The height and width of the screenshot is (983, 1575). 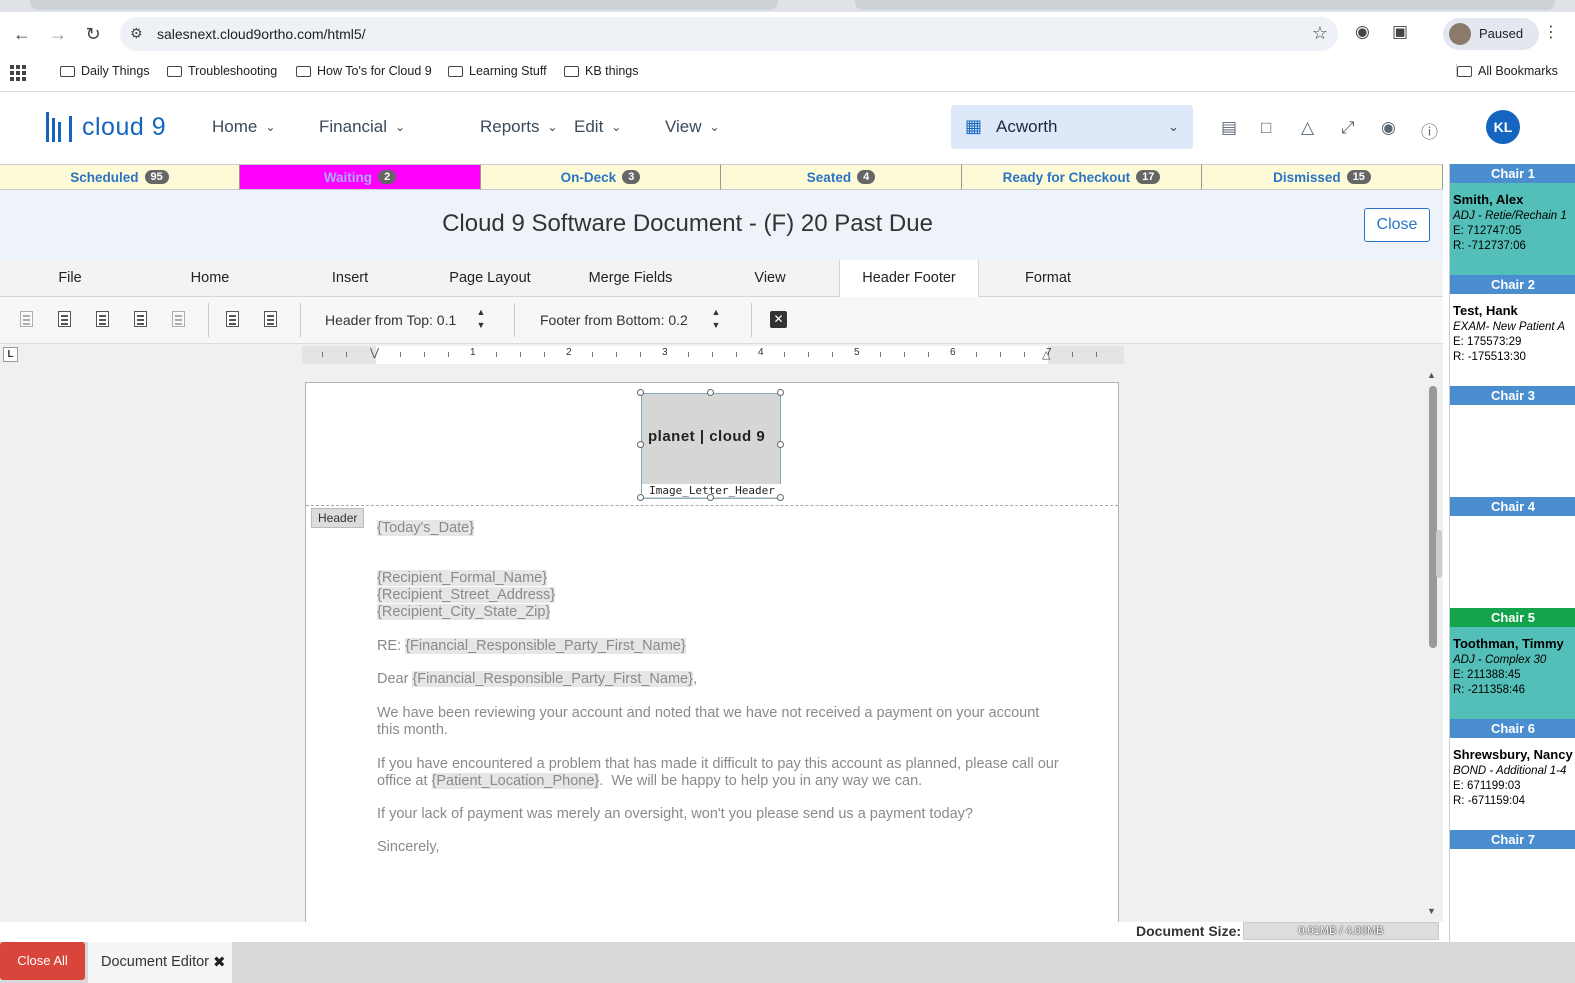 What do you see at coordinates (103, 320) in the screenshot?
I see `edit-header-icon` at bounding box center [103, 320].